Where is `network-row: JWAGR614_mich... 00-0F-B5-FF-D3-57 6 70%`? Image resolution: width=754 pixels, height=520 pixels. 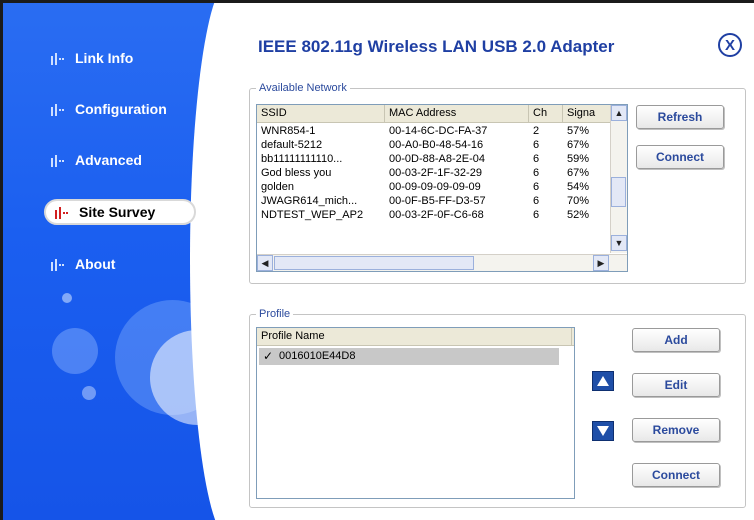 network-row: JWAGR614_mich... 00-0F-B5-FF-D3-57 6 70% is located at coordinates (442, 201).